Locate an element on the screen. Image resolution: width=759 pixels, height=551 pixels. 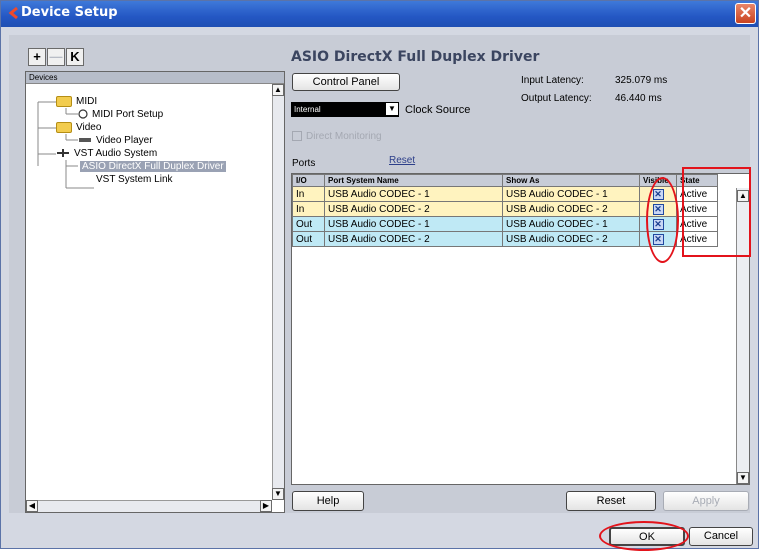
add-device-button: + is located at coordinates (37, 57).